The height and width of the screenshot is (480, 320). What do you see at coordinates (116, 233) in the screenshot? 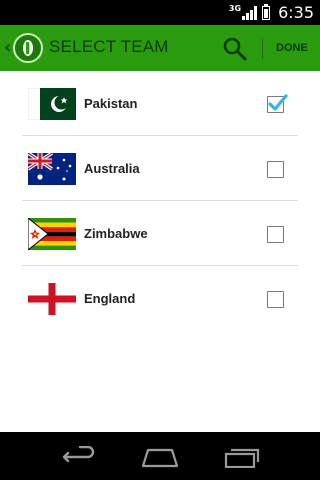
I see `team-name: Zimbabwe` at bounding box center [116, 233].